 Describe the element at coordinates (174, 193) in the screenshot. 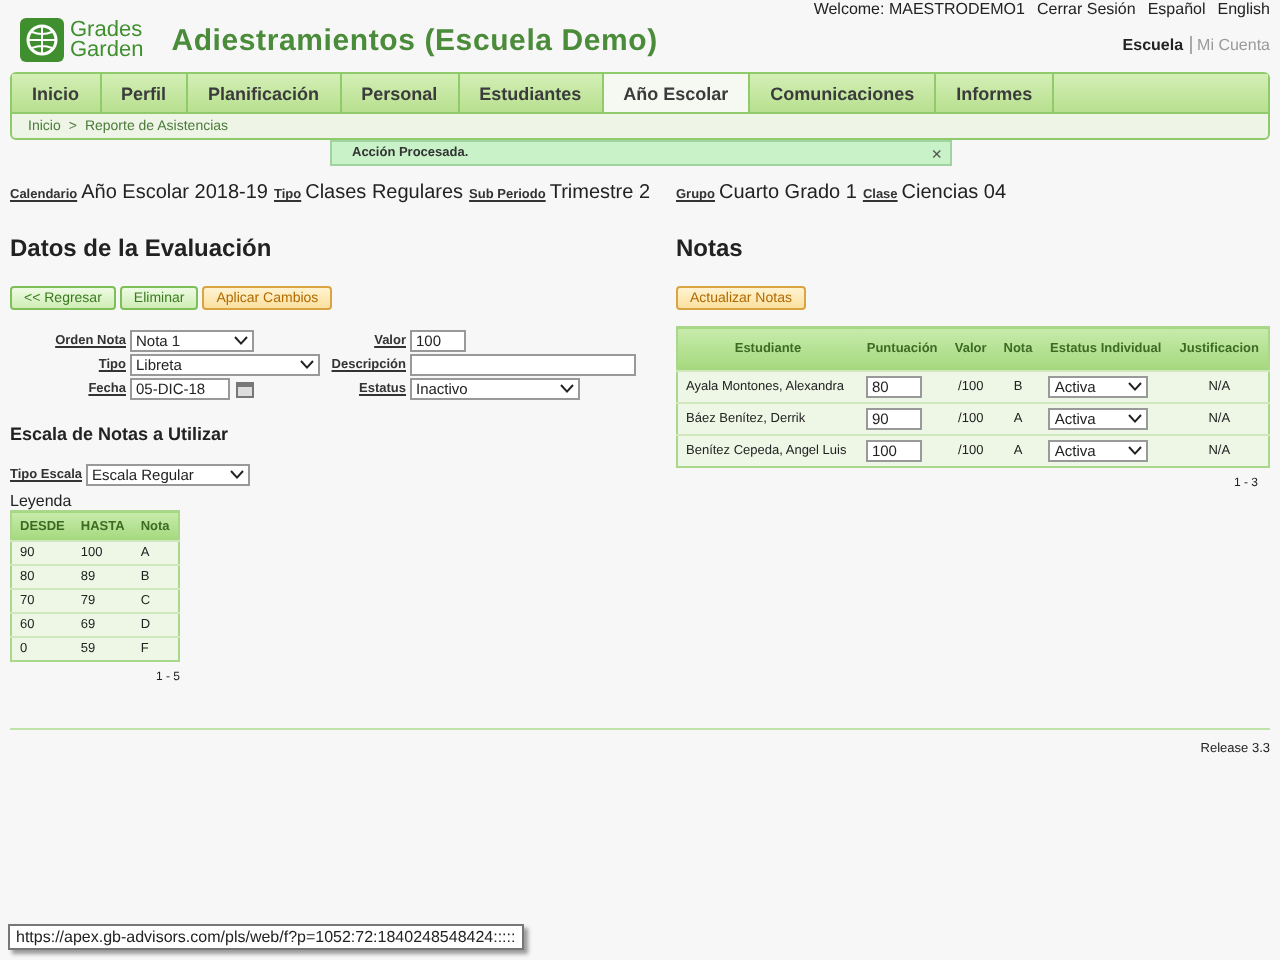

I see `context-value: Año Escolar 2018-19` at that location.